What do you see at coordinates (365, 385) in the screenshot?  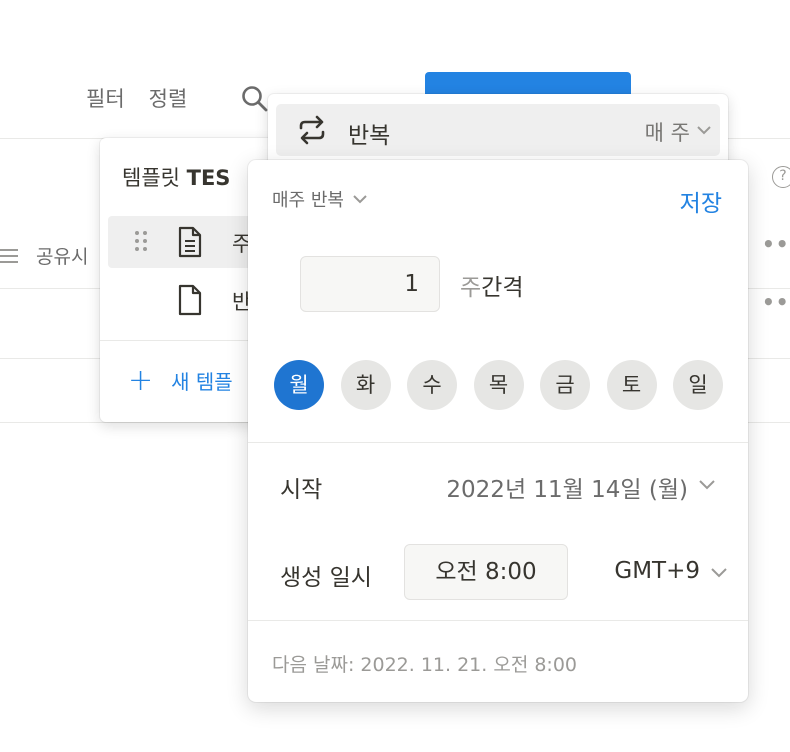 I see `day-toggle-tue: 화` at bounding box center [365, 385].